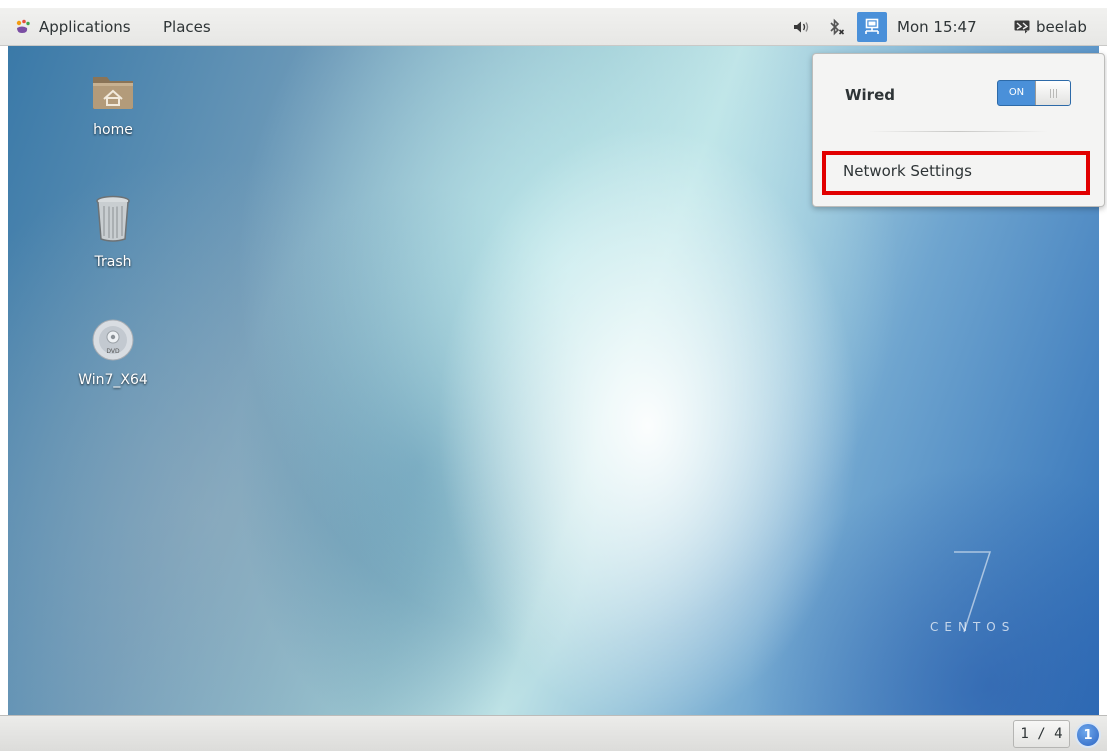 Image resolution: width=1107 pixels, height=751 pixels. I want to click on applications-label: Applications, so click(85, 26).